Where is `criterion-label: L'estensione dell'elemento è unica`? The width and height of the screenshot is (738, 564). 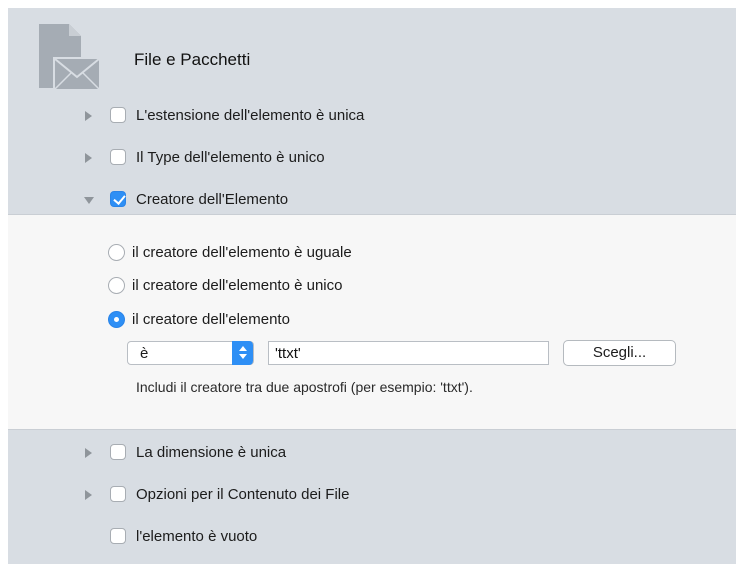 criterion-label: L'estensione dell'elemento è unica is located at coordinates (250, 115).